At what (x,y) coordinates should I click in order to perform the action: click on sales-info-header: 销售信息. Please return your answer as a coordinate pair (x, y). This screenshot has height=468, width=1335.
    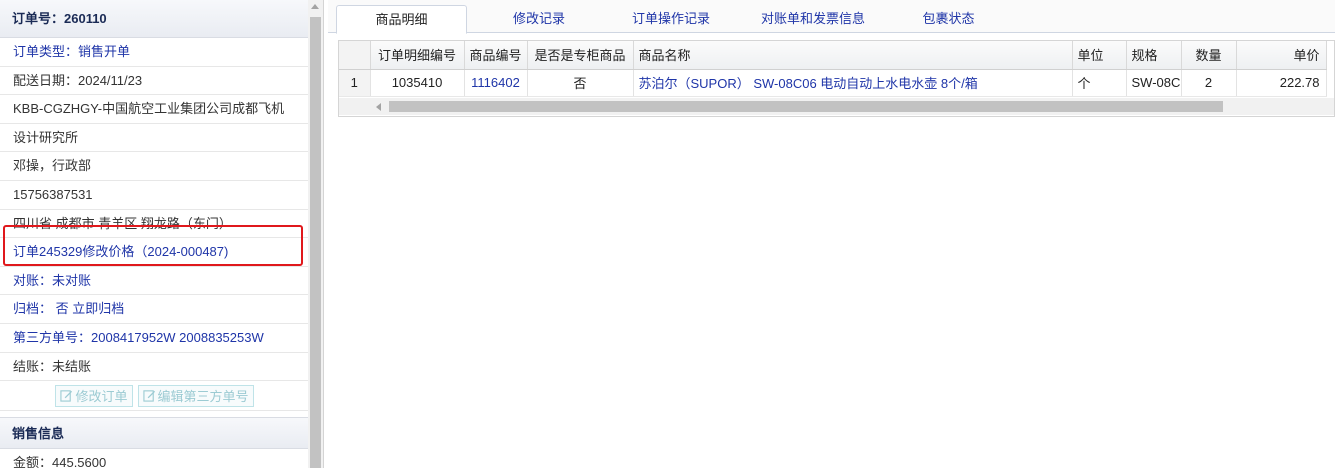
    Looking at the image, I should click on (154, 433).